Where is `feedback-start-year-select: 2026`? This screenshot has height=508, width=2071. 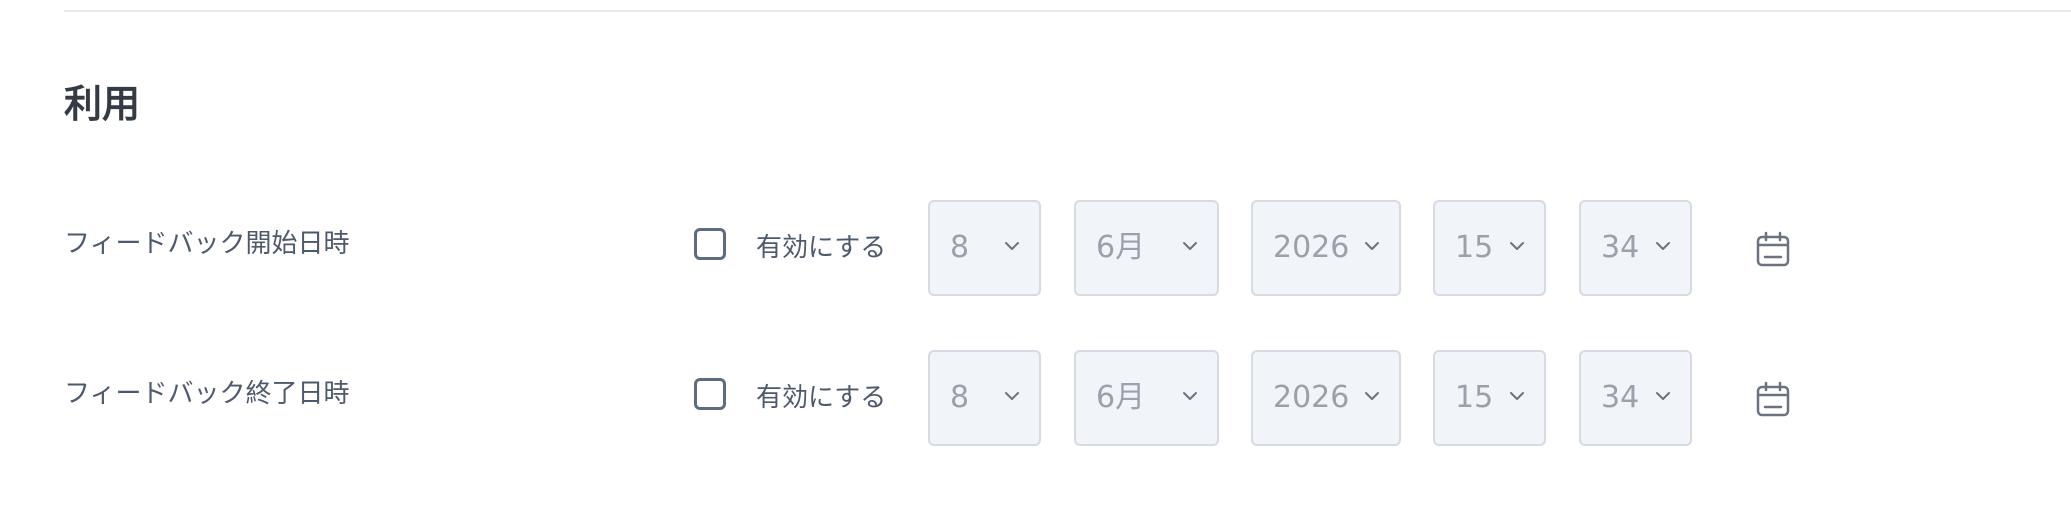 feedback-start-year-select: 2026 is located at coordinates (1326, 248).